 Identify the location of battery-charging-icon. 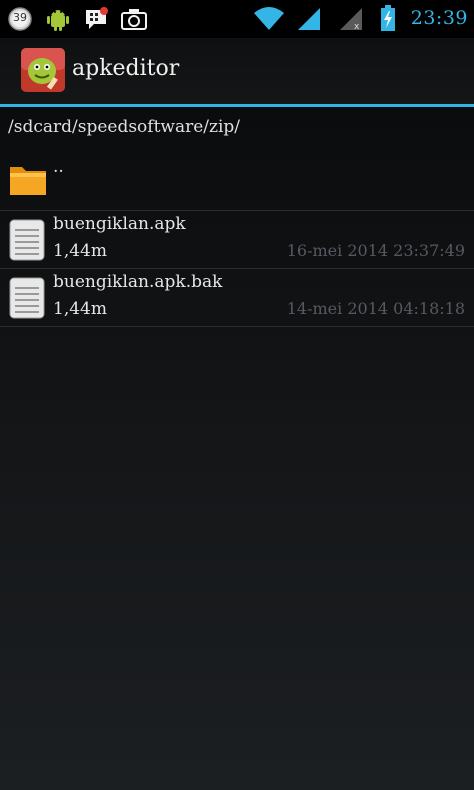
(388, 18).